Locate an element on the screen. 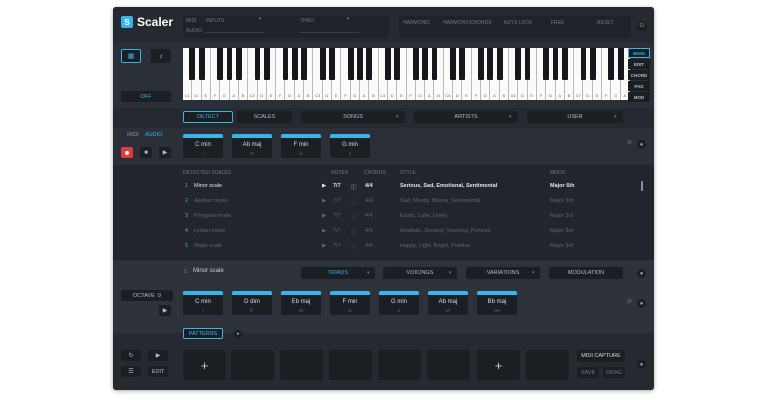  pattern-pad-7: + is located at coordinates (498, 365).